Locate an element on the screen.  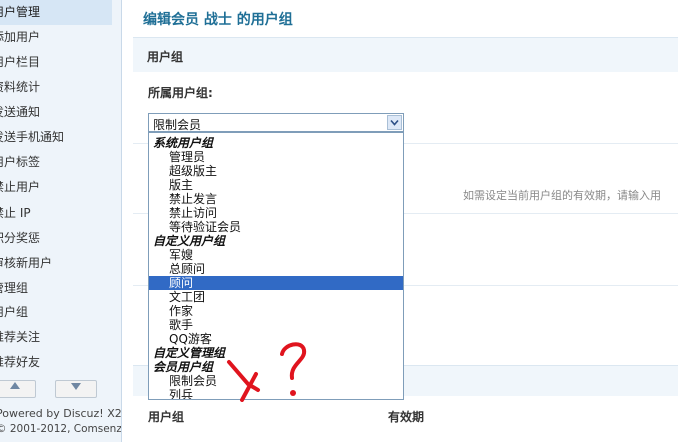
copyright: © 2001-2012, Comsenz Inc. is located at coordinates (61, 429).